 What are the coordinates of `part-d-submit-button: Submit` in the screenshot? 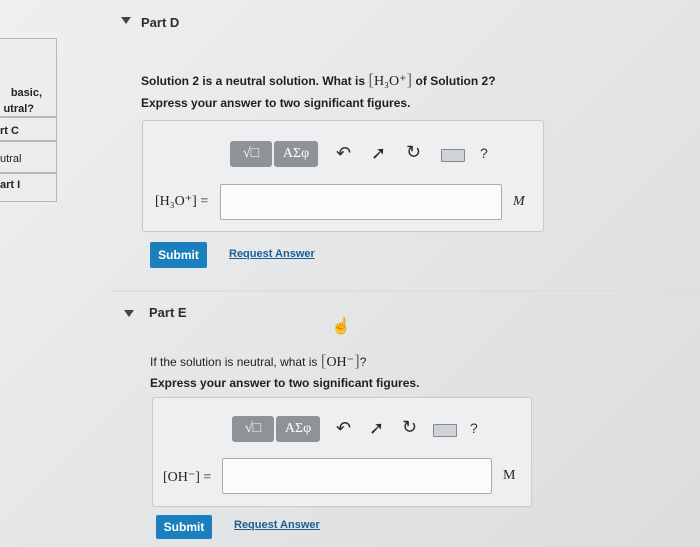 It's located at (178, 255).